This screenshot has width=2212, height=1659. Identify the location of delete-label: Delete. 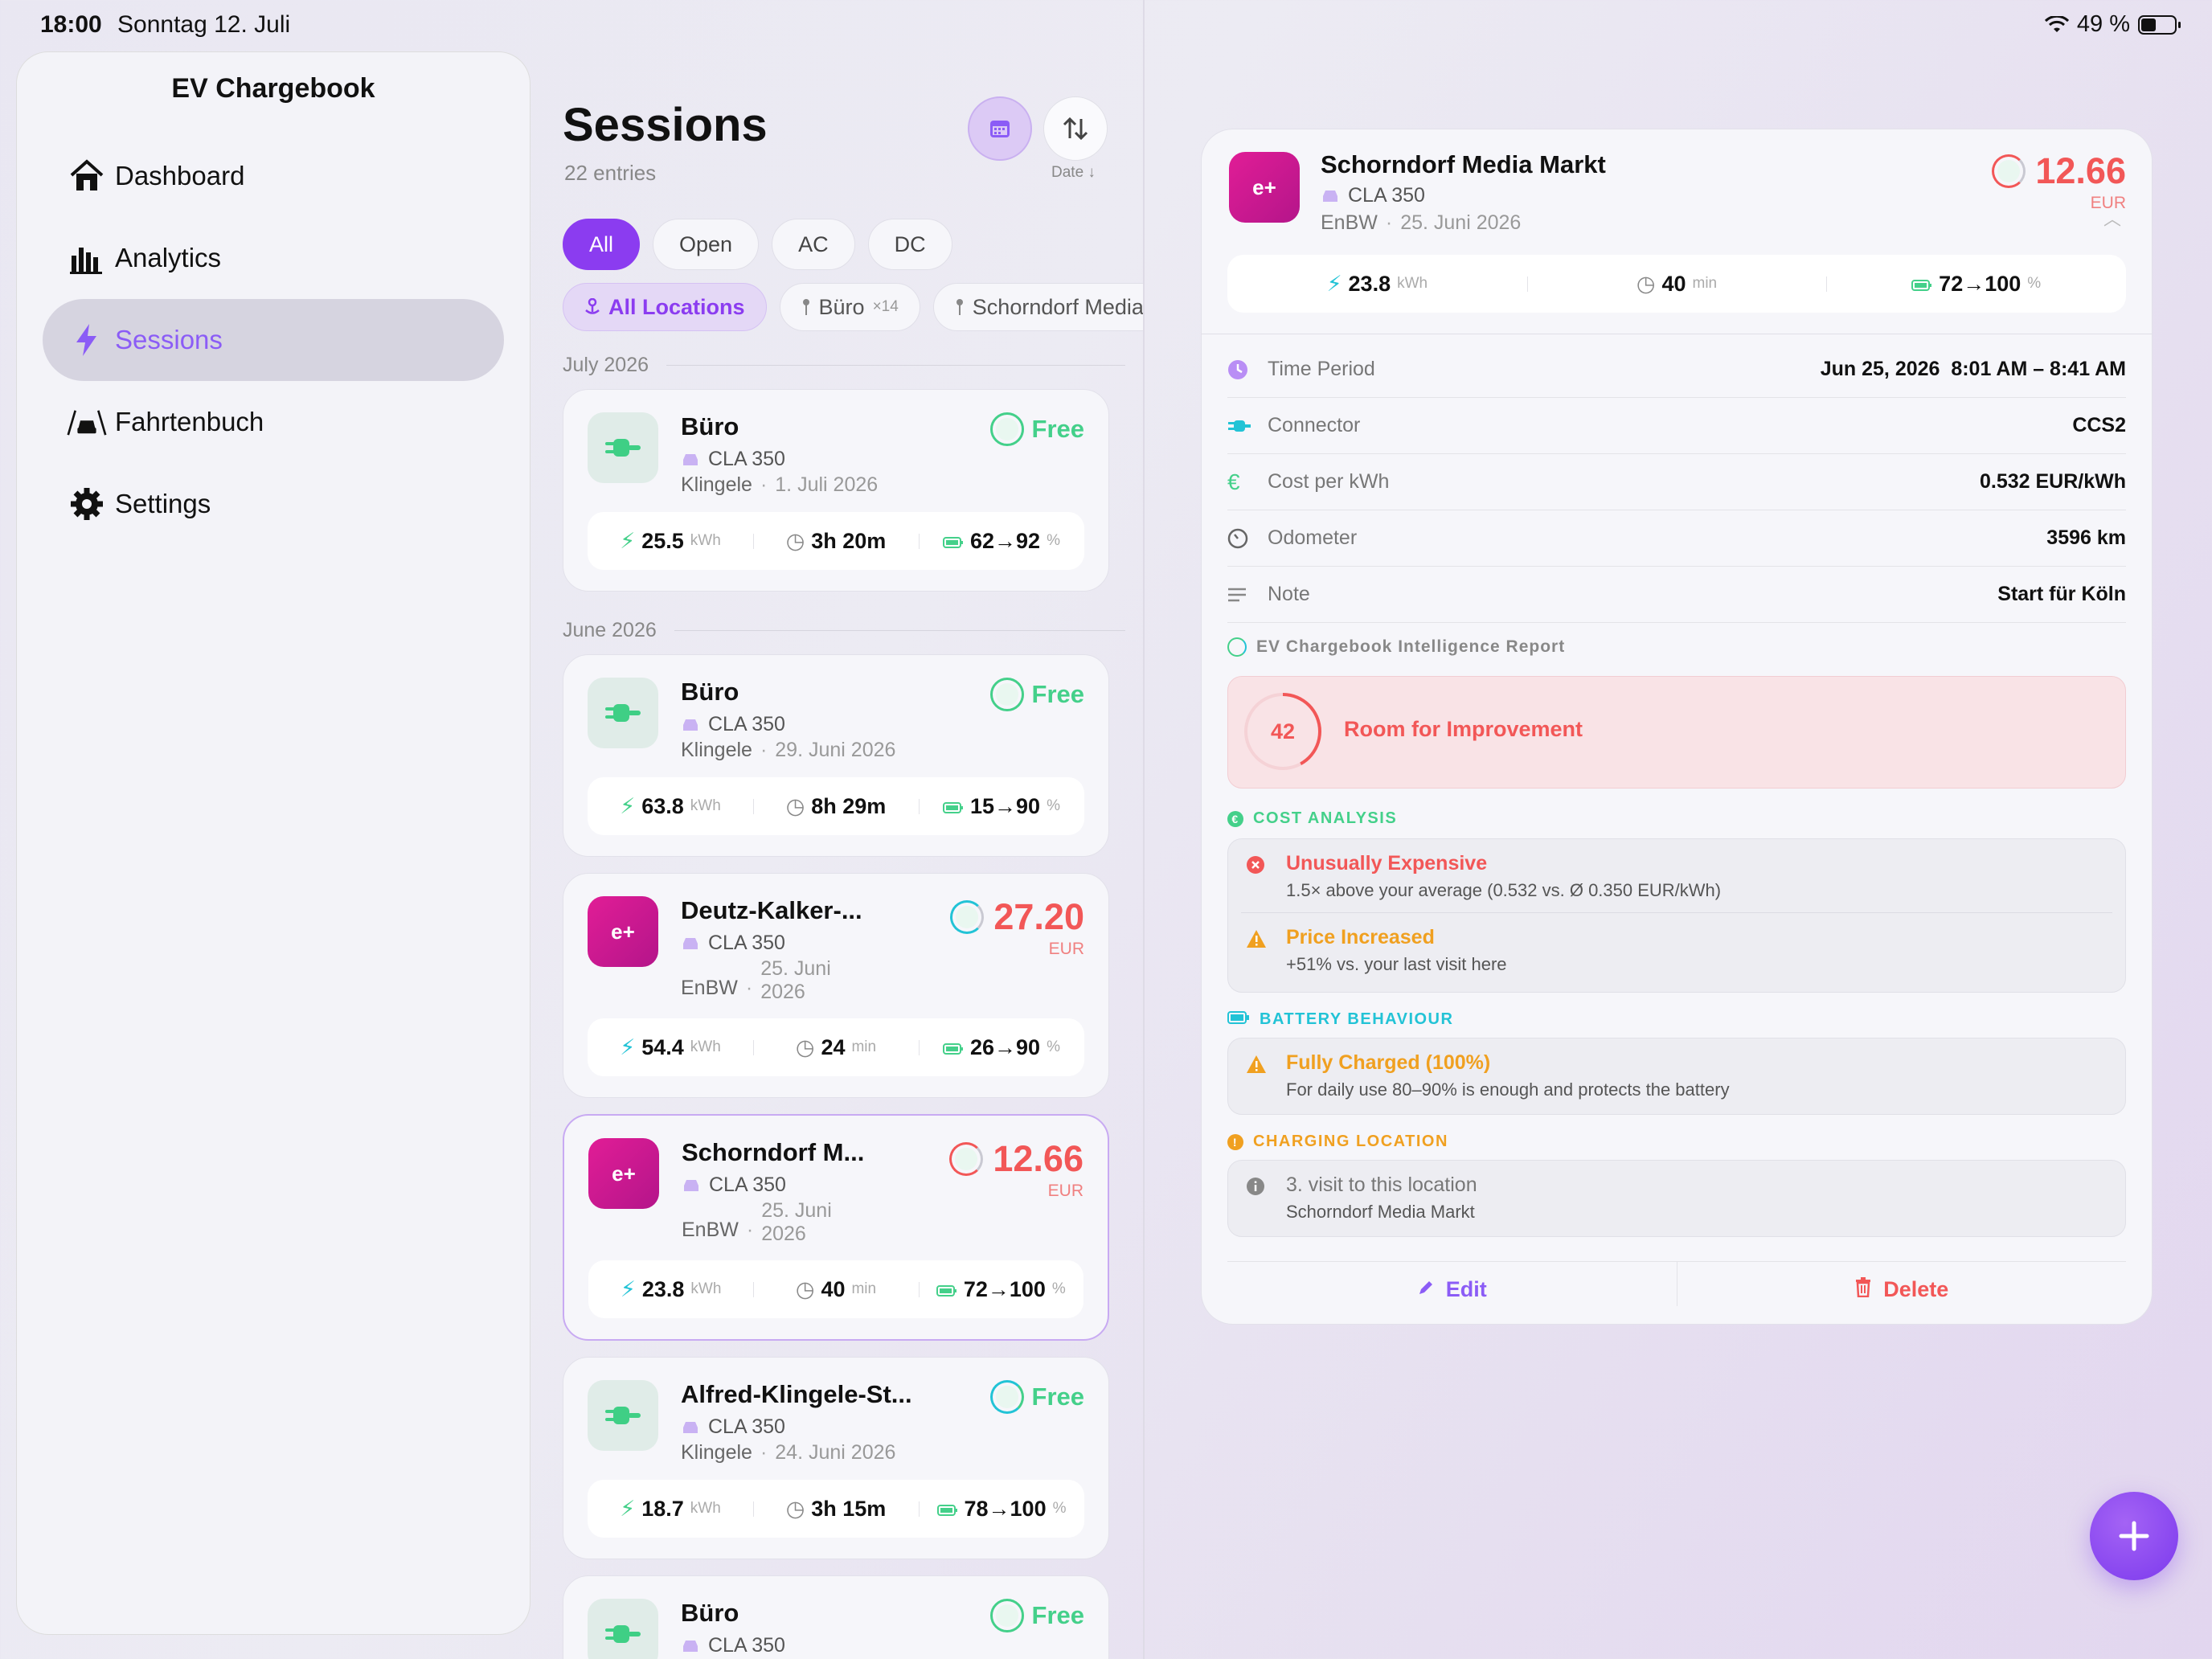
(1916, 1289).